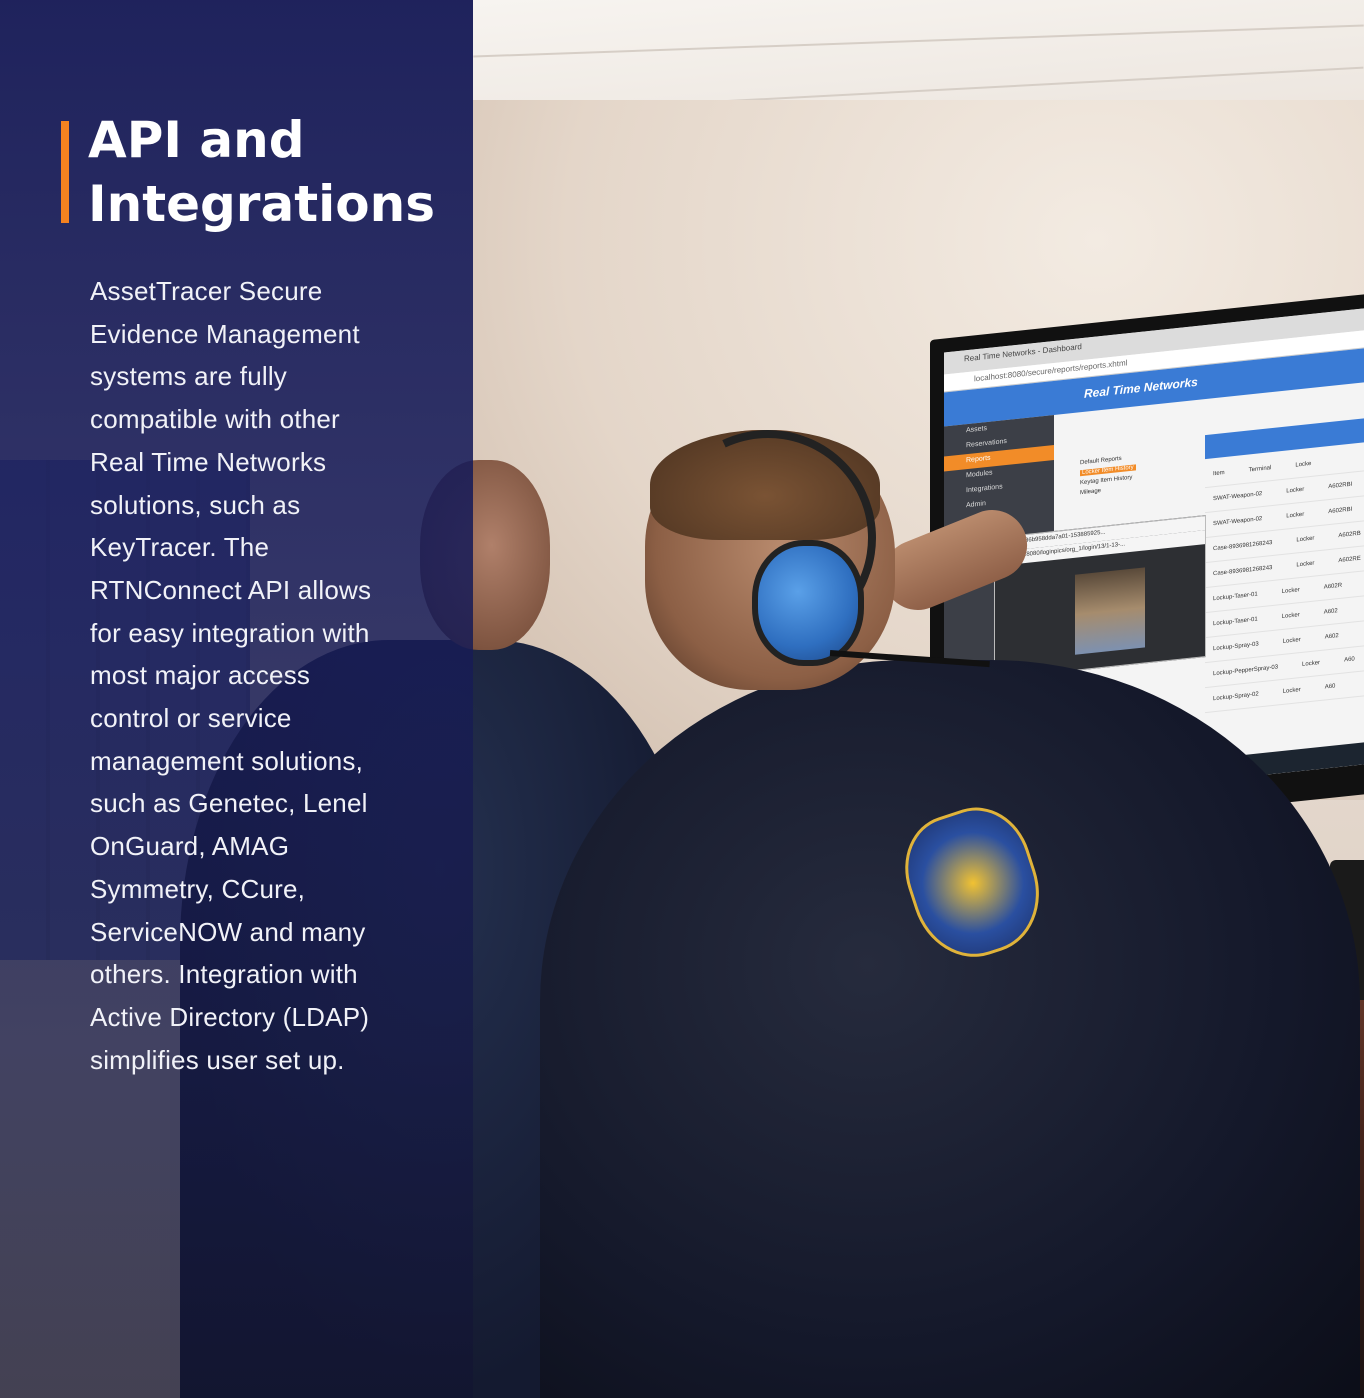  What do you see at coordinates (1260, 469) in the screenshot?
I see `column-header: Terminal` at bounding box center [1260, 469].